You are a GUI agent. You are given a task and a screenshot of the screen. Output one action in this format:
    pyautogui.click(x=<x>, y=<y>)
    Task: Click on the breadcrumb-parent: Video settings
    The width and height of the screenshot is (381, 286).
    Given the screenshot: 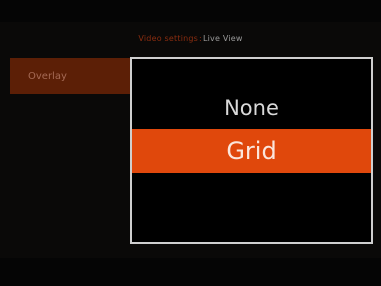 What is the action you would take?
    pyautogui.click(x=168, y=38)
    